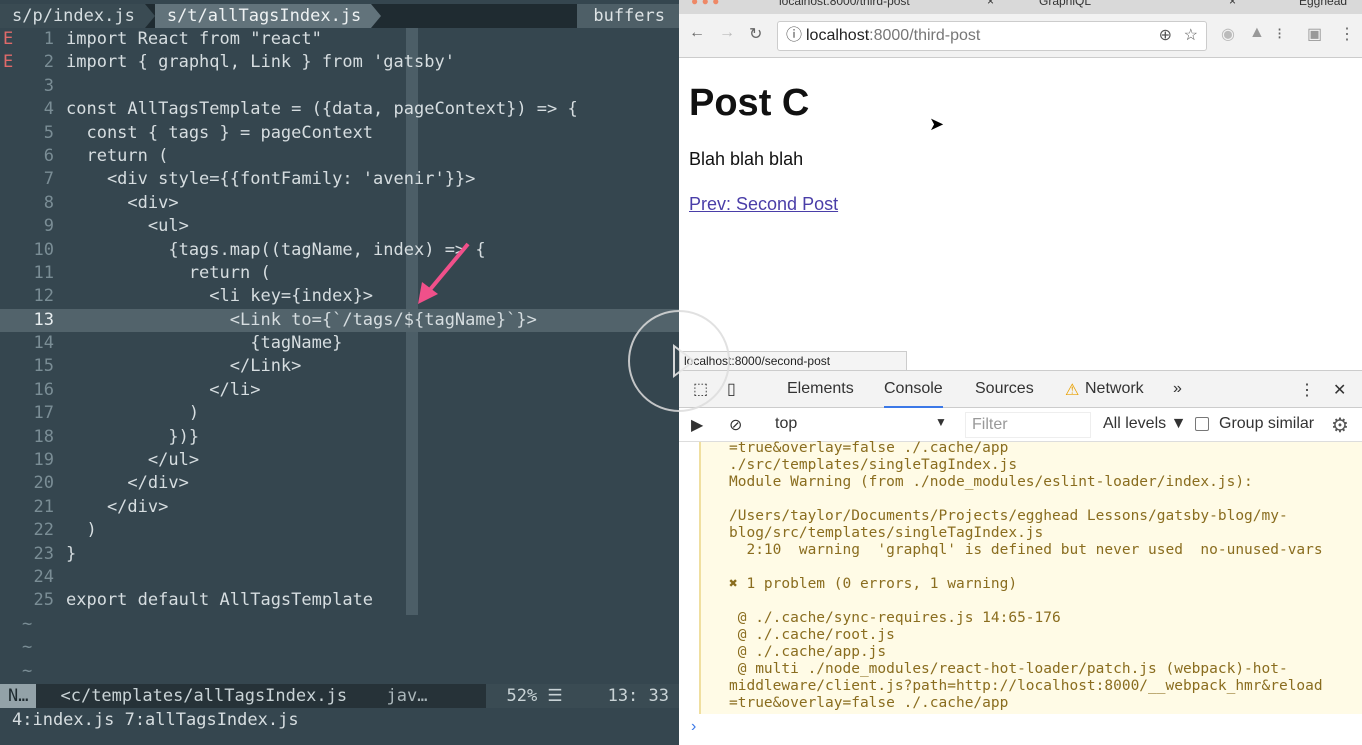  What do you see at coordinates (133, 460) in the screenshot?
I see `line-text: </ul>` at bounding box center [133, 460].